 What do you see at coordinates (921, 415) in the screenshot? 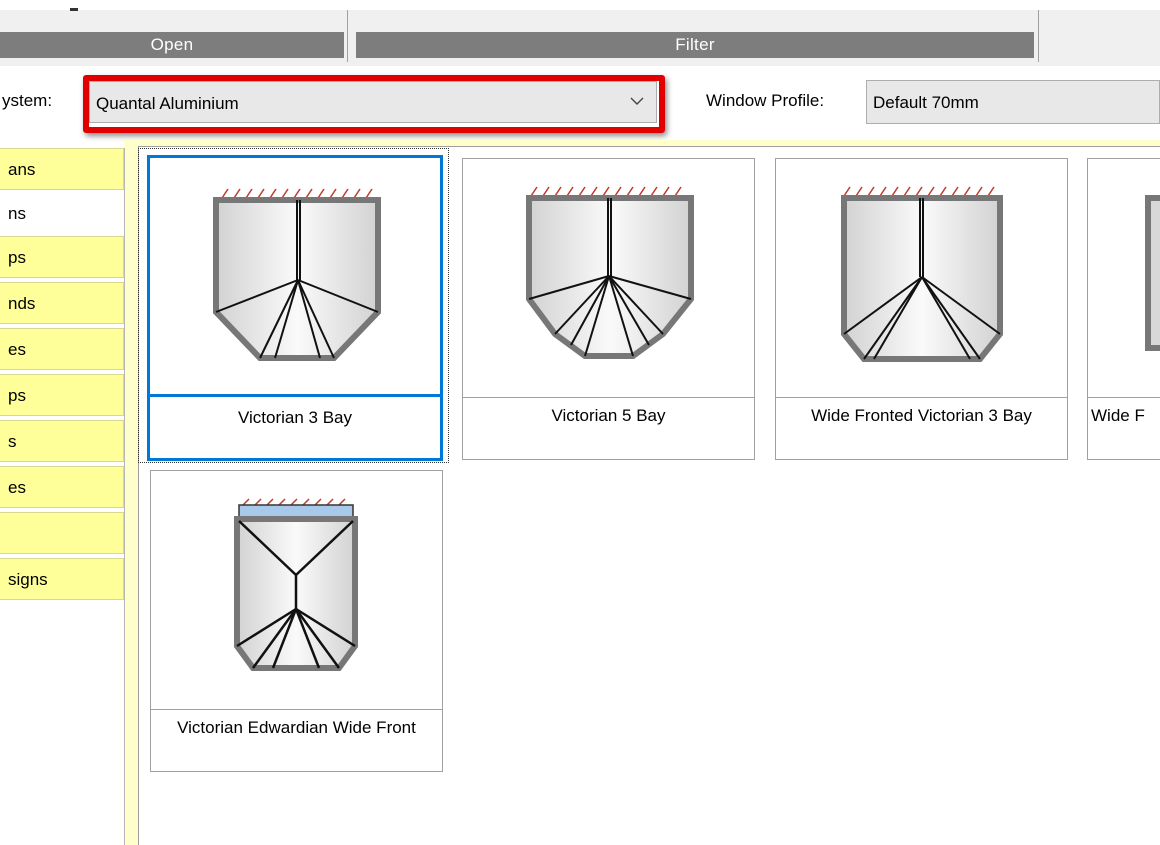
I see `design-caption: Wide Fronted Victorian 3 Bay` at bounding box center [921, 415].